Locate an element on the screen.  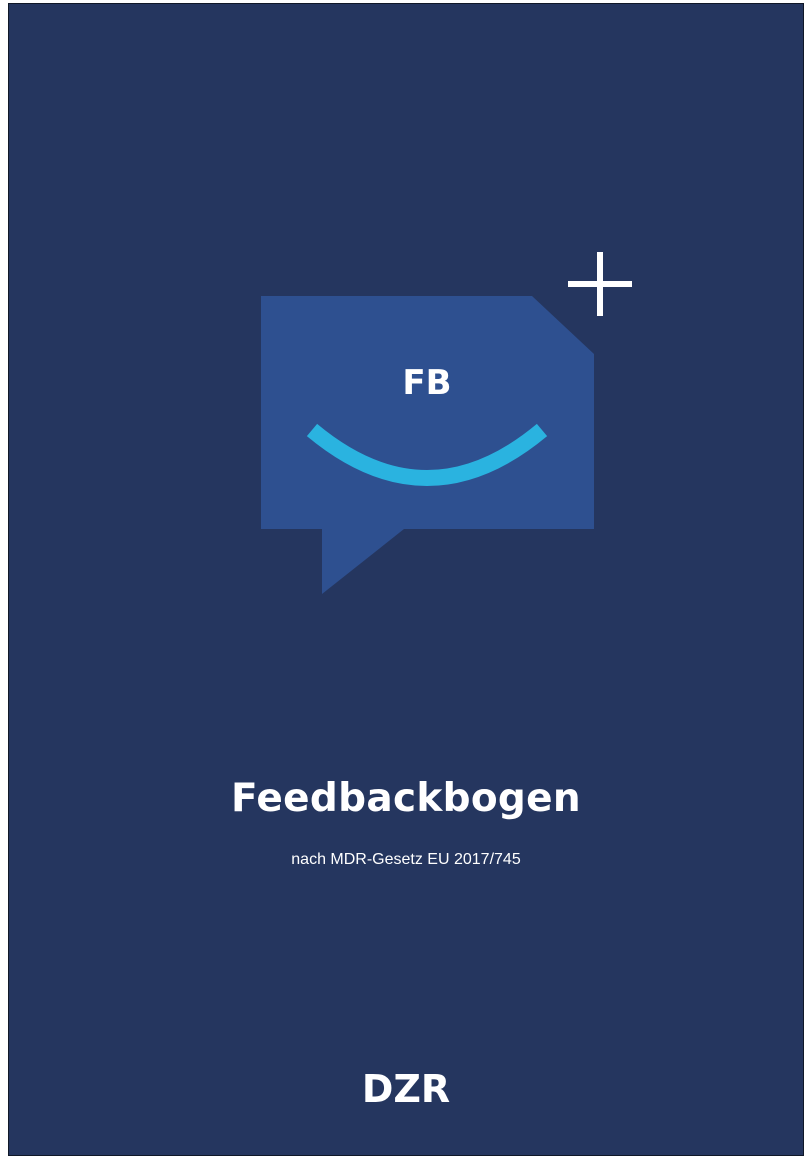
speech-bubble-icon is located at coordinates (427, 445).